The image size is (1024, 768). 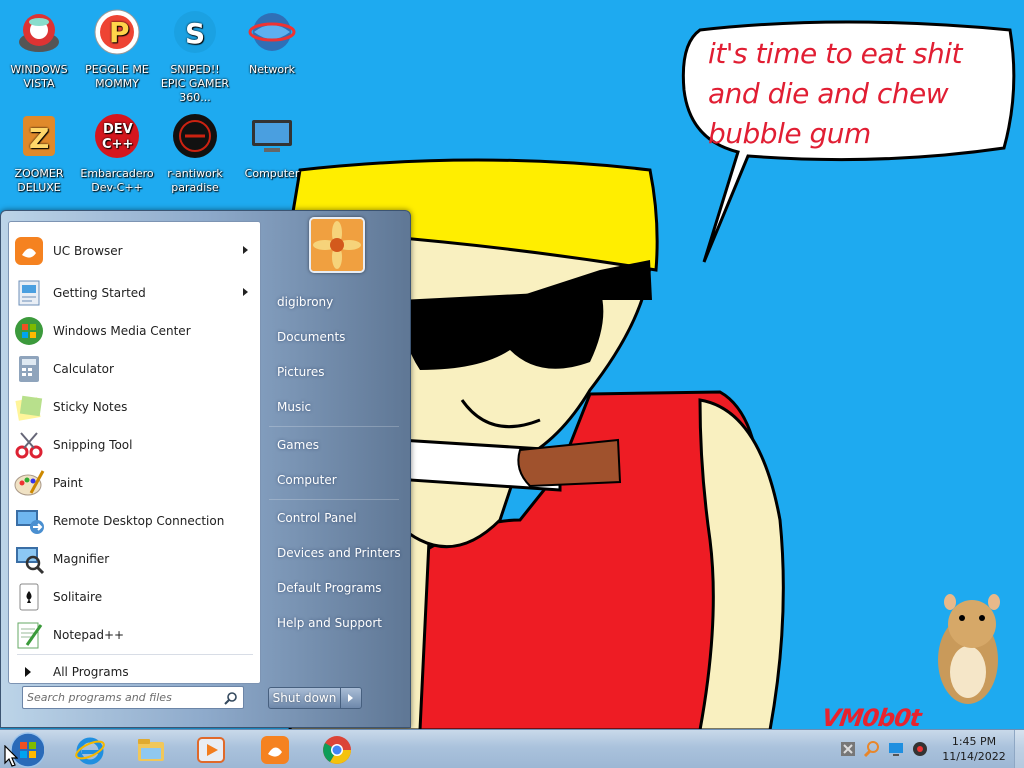 What do you see at coordinates (135, 654) in the screenshot?
I see `start-menu-separator` at bounding box center [135, 654].